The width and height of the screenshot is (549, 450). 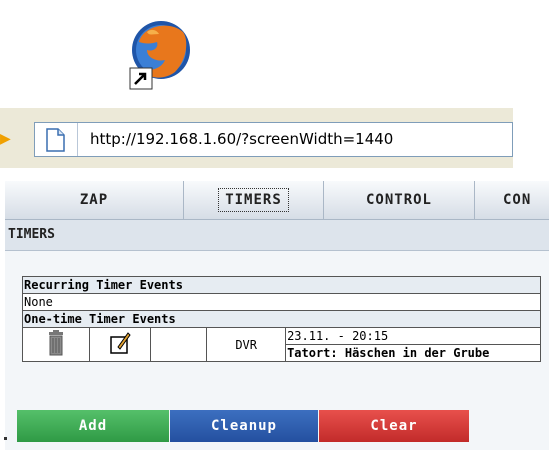 I want to click on trash-icon, so click(x=56, y=344).